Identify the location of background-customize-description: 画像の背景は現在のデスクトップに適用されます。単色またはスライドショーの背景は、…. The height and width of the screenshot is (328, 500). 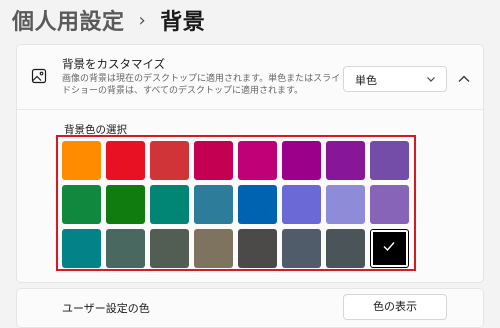
(201, 85).